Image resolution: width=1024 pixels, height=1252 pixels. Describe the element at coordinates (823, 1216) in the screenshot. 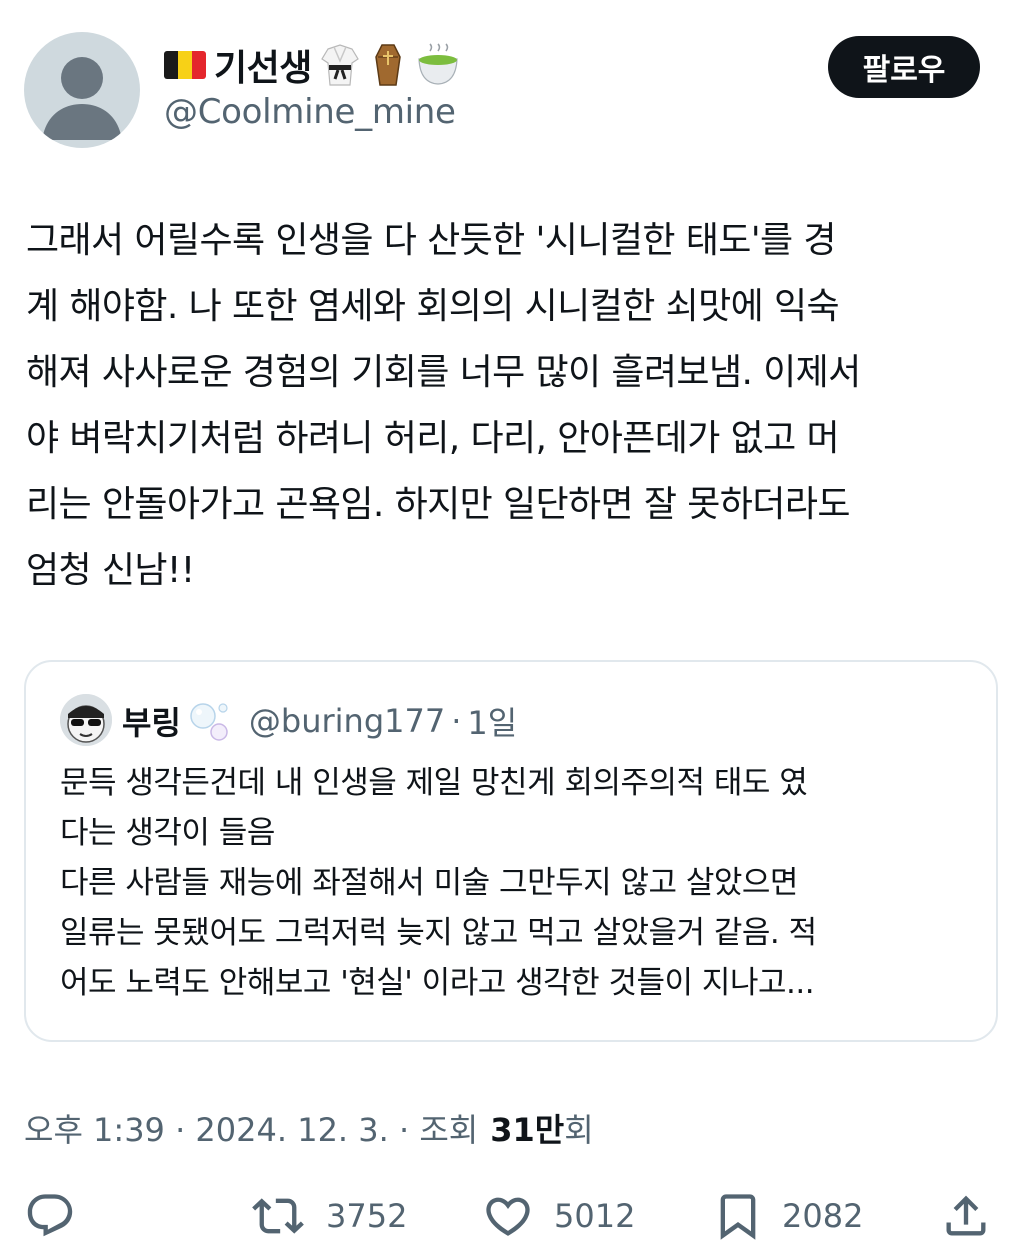

I see `bookmark-count: 2082` at that location.